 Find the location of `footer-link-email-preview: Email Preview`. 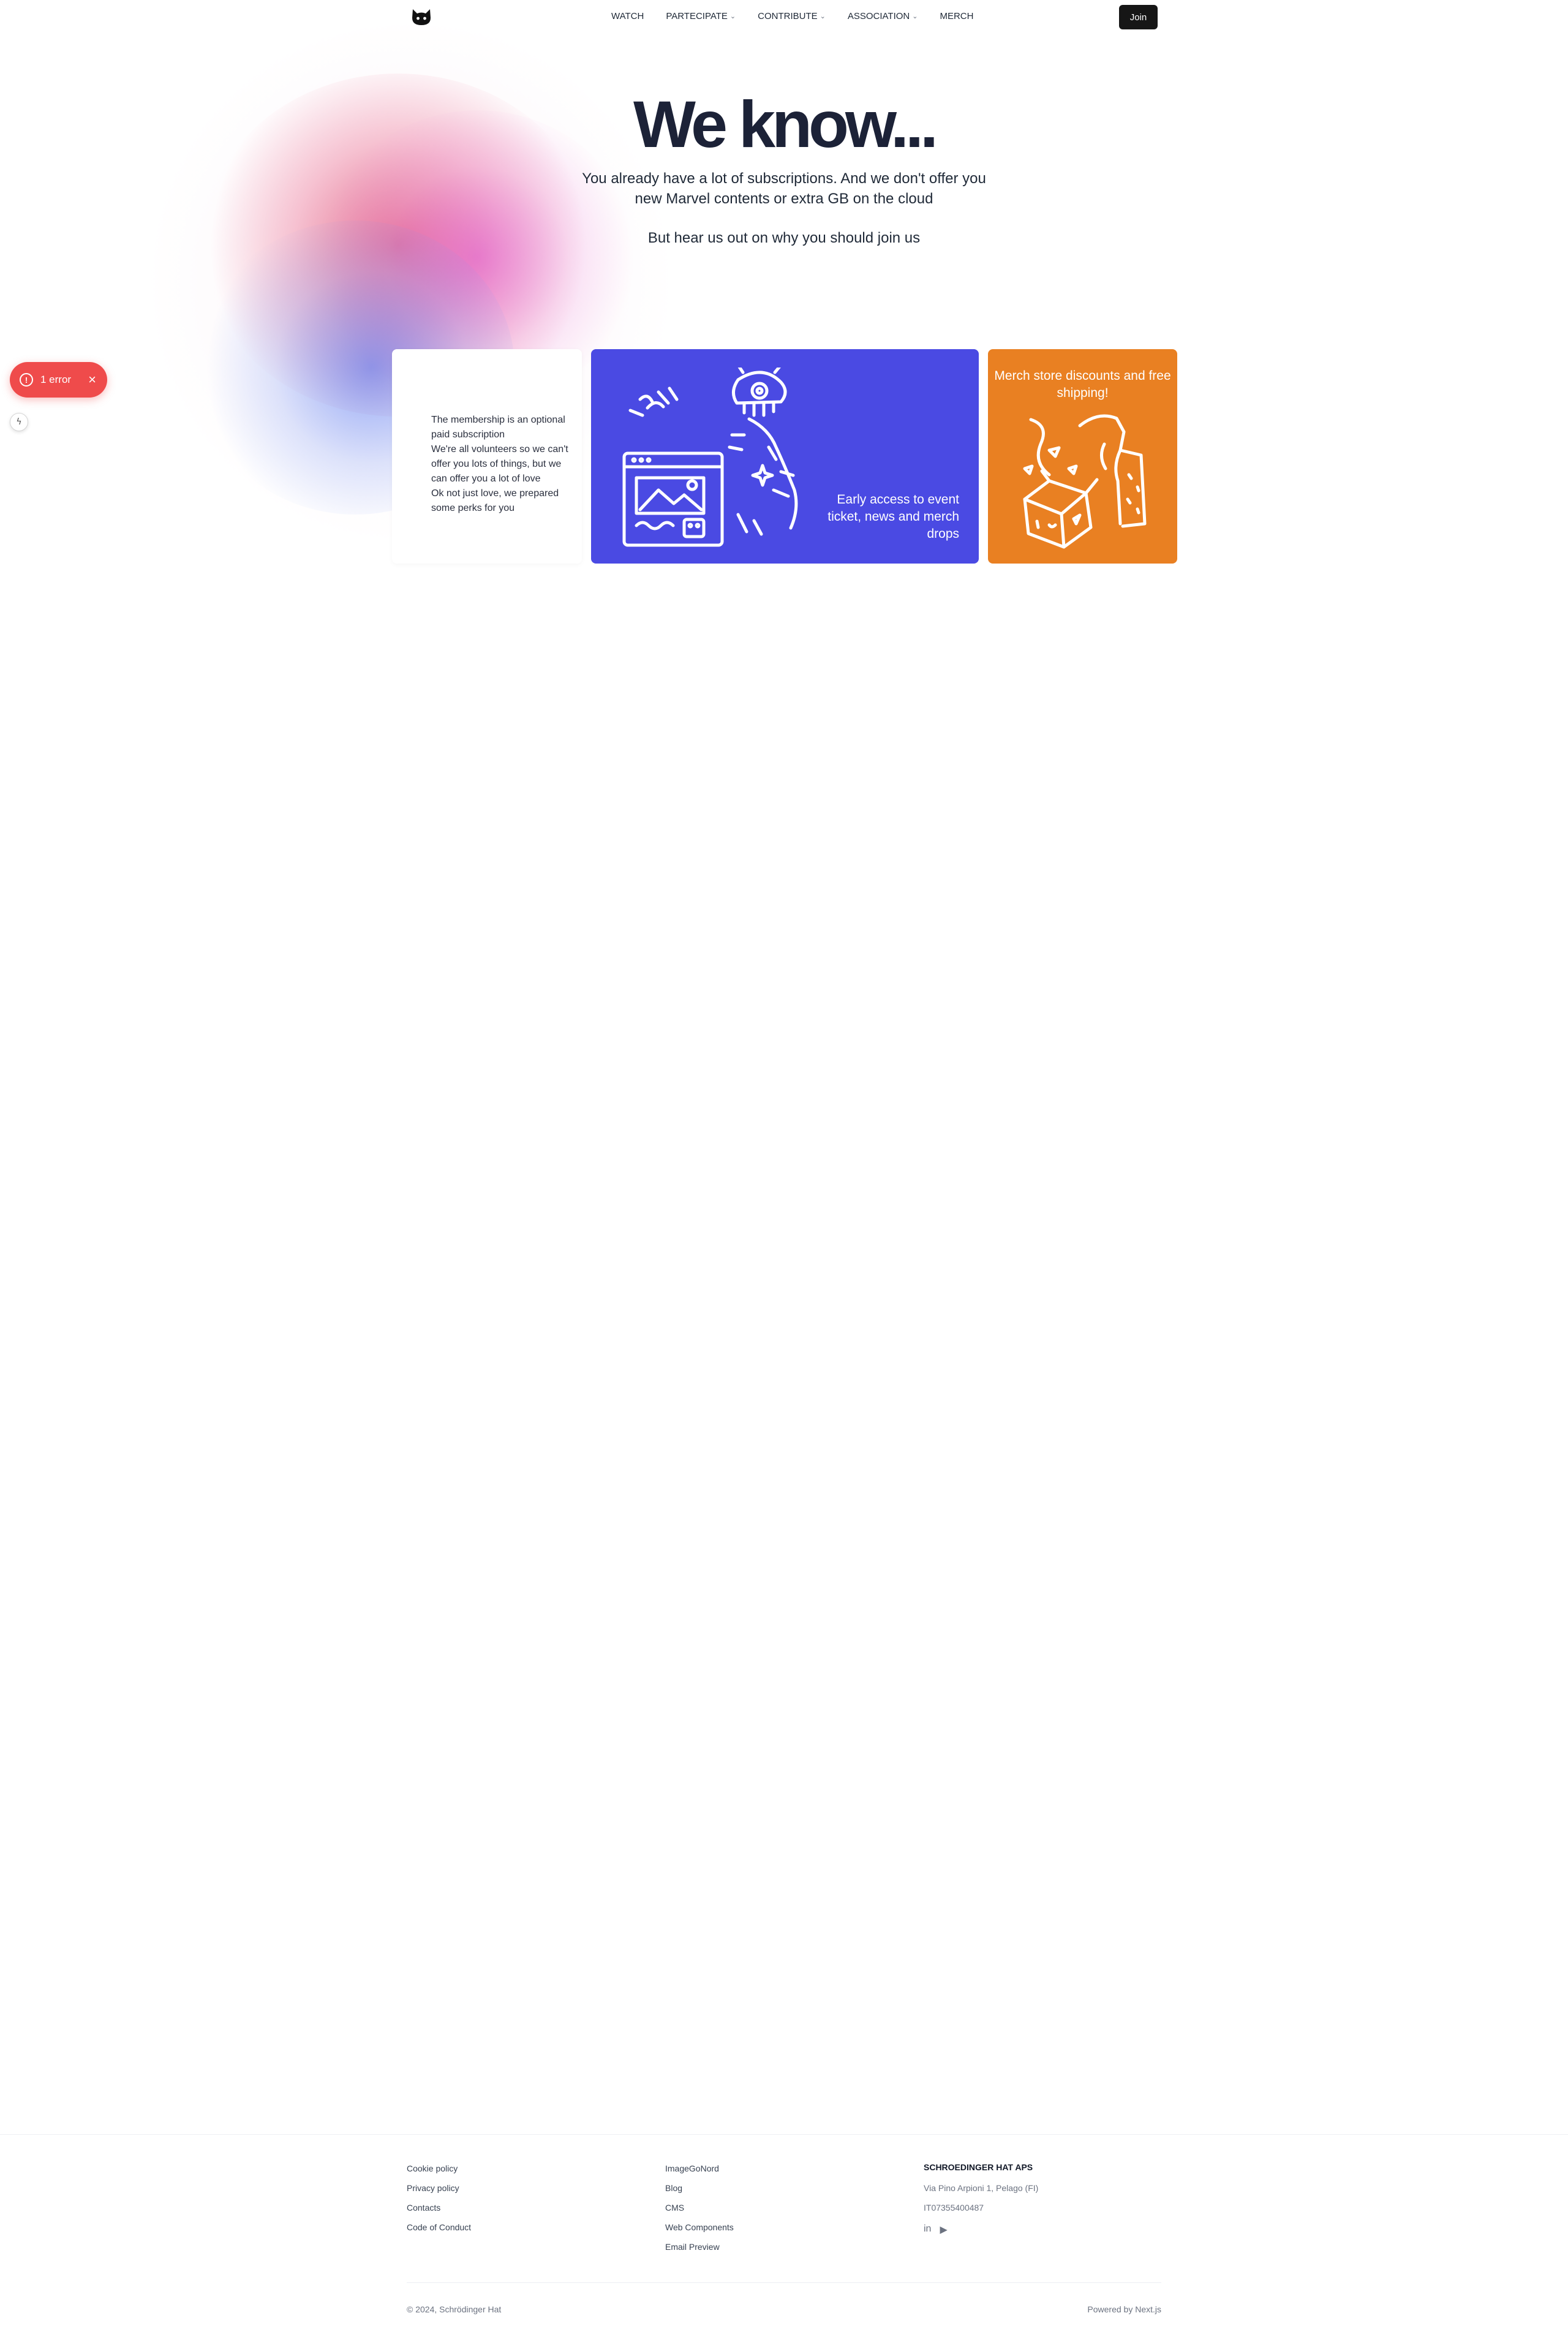

footer-link-email-preview: Email Preview is located at coordinates (699, 2250).